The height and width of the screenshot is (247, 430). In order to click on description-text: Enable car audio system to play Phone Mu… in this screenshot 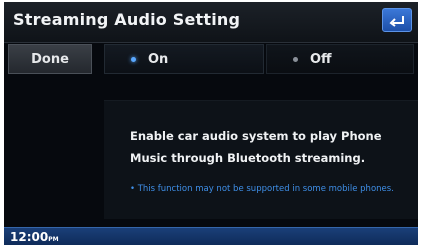, I will do `click(256, 147)`.